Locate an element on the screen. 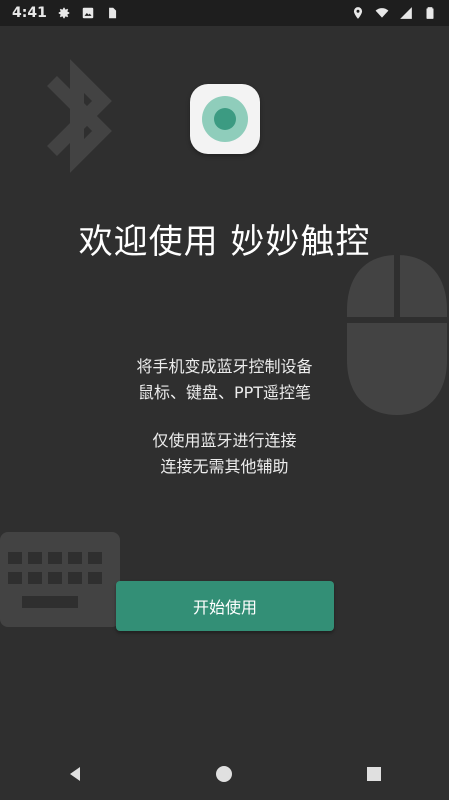 This screenshot has width=449, height=800. description-line: 仅使用蓝牙进行连接 is located at coordinates (224, 440).